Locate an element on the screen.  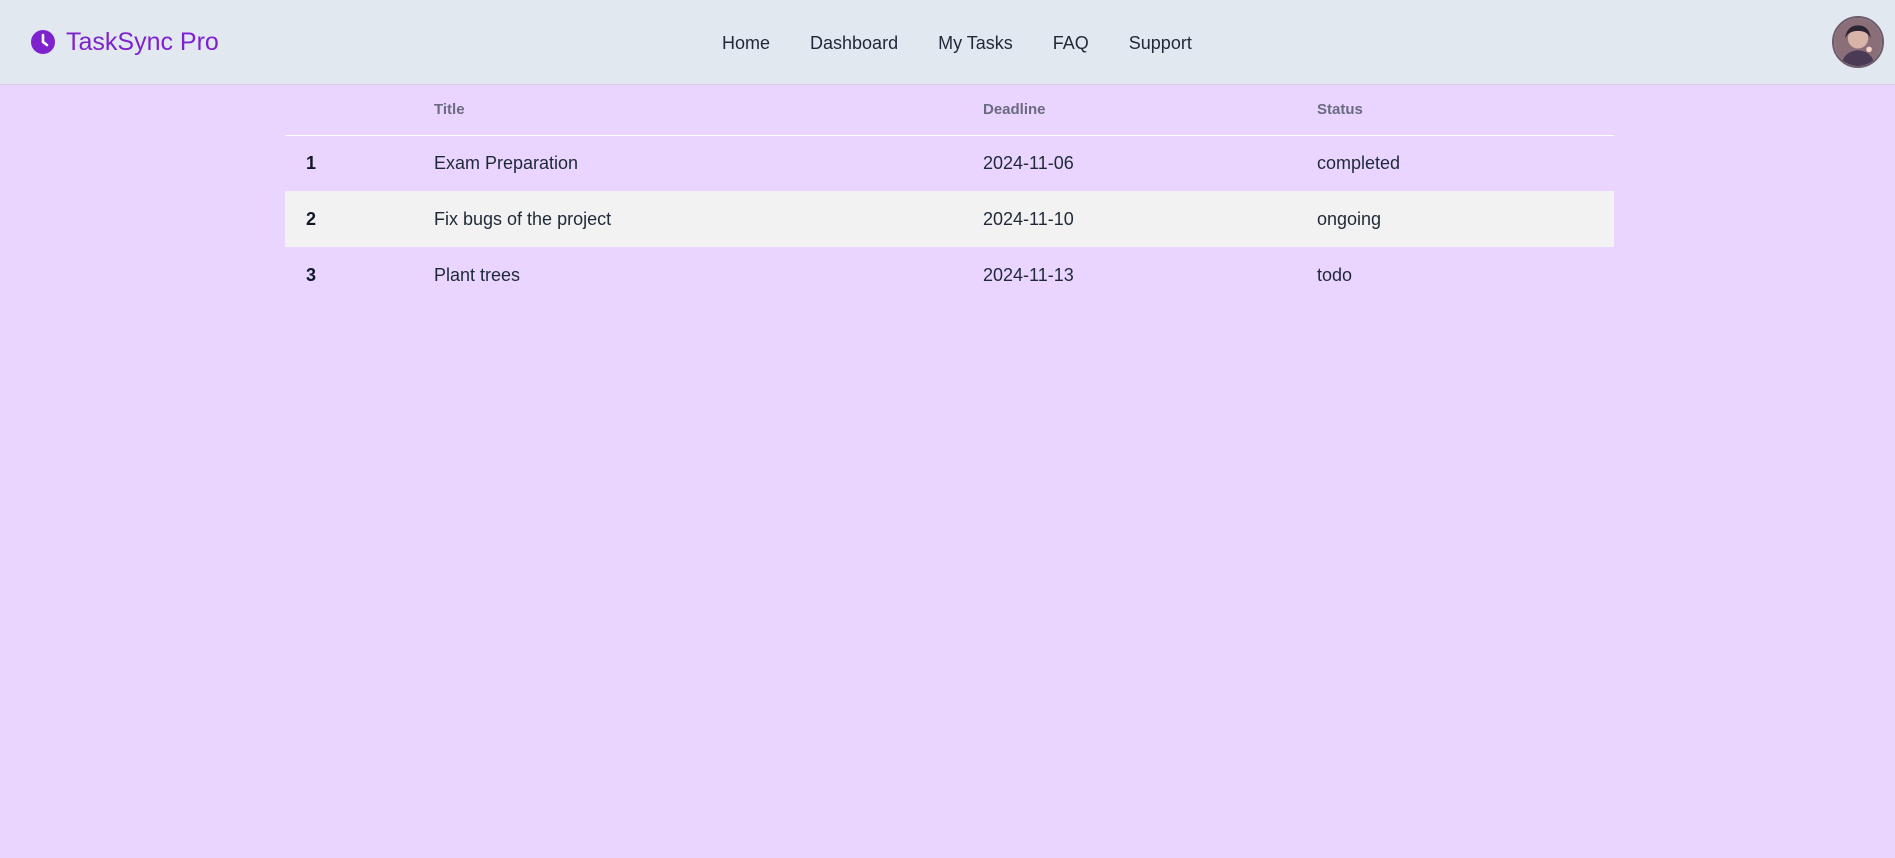
table-header: Title Deadline Status is located at coordinates (949, 110).